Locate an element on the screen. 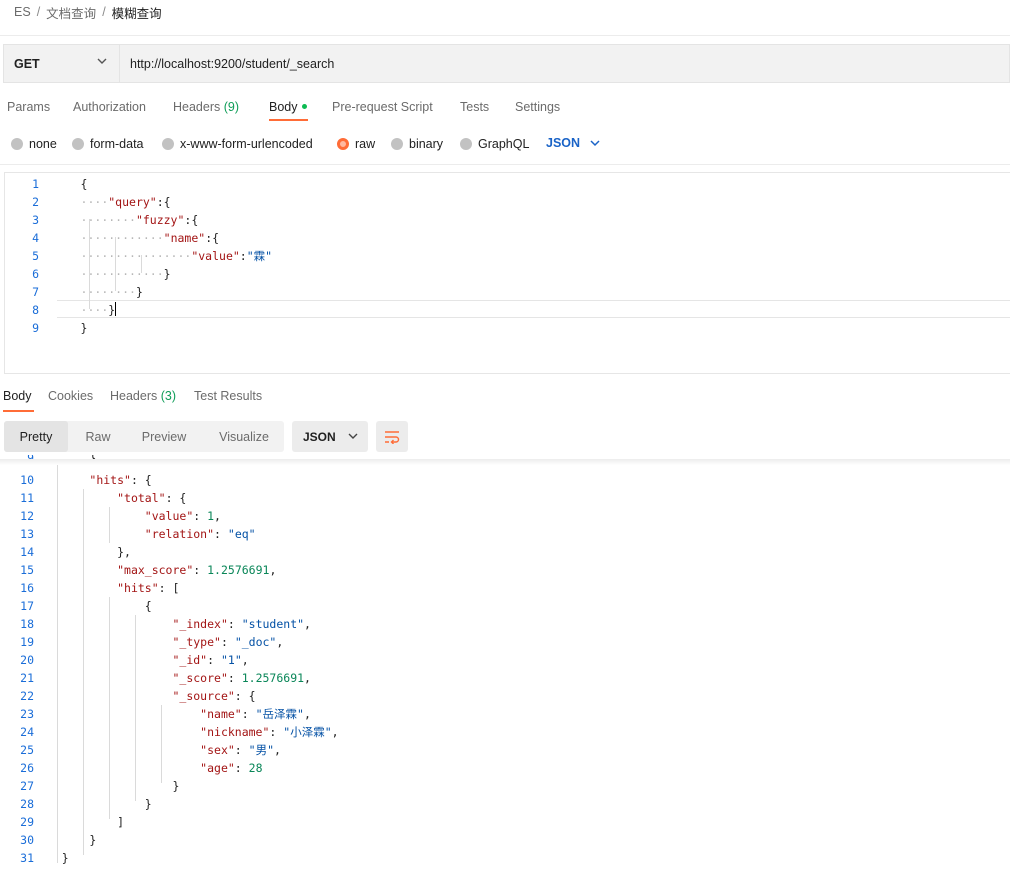 This screenshot has height=872, width=1010. code-line: 24 "nickname": "小泽霖", is located at coordinates (169, 732).